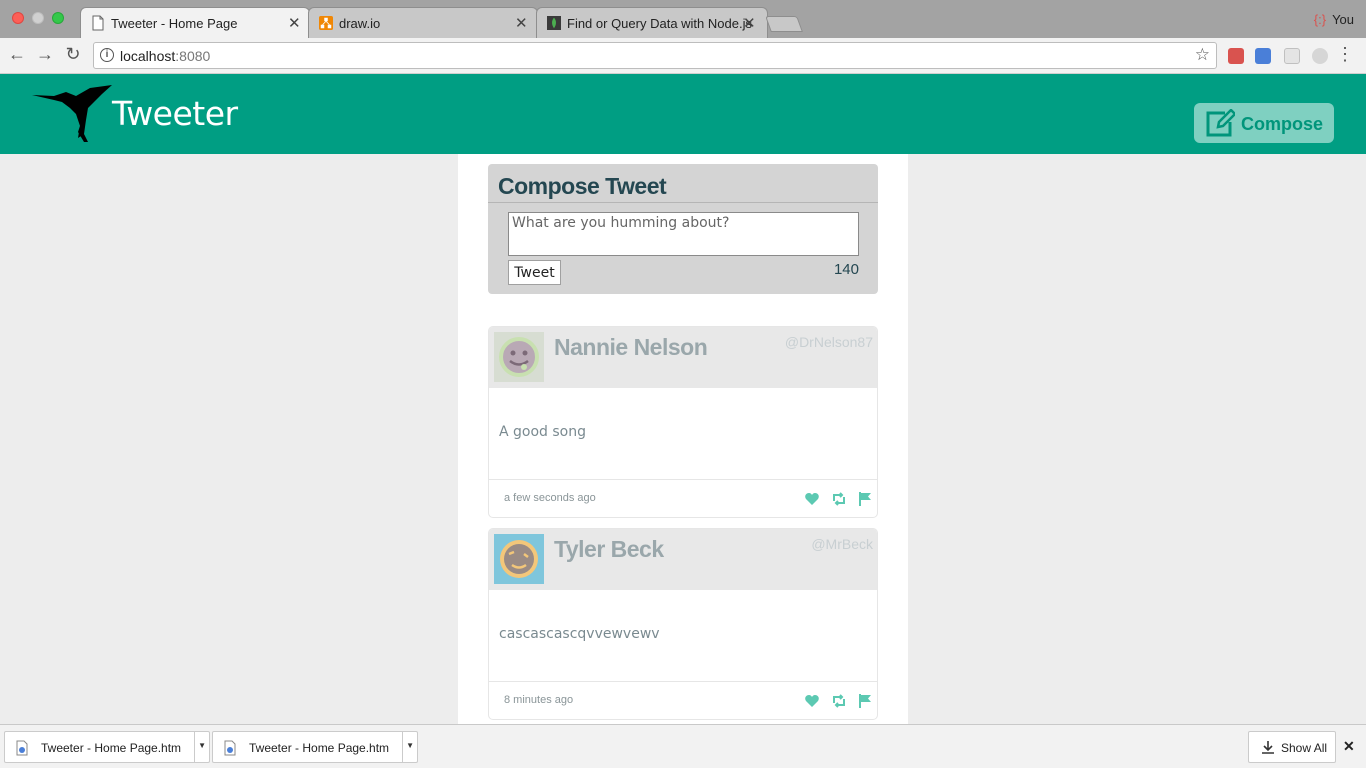 The image size is (1366, 768). What do you see at coordinates (1202, 55) in the screenshot?
I see `bookmark-star-icon: ☆` at bounding box center [1202, 55].